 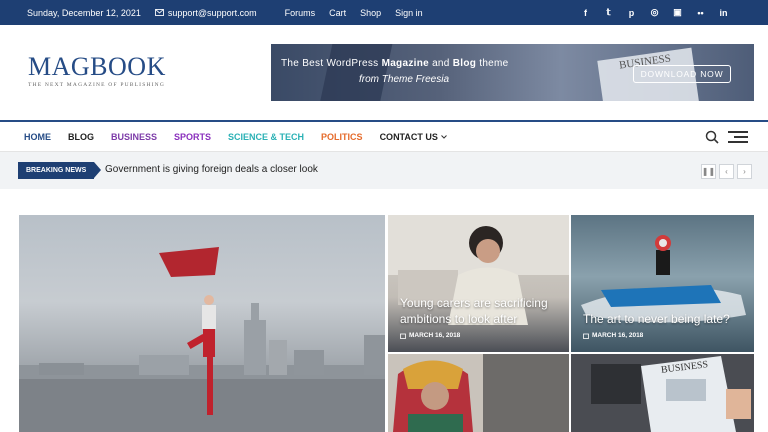 I want to click on envelope-icon, so click(x=159, y=12).